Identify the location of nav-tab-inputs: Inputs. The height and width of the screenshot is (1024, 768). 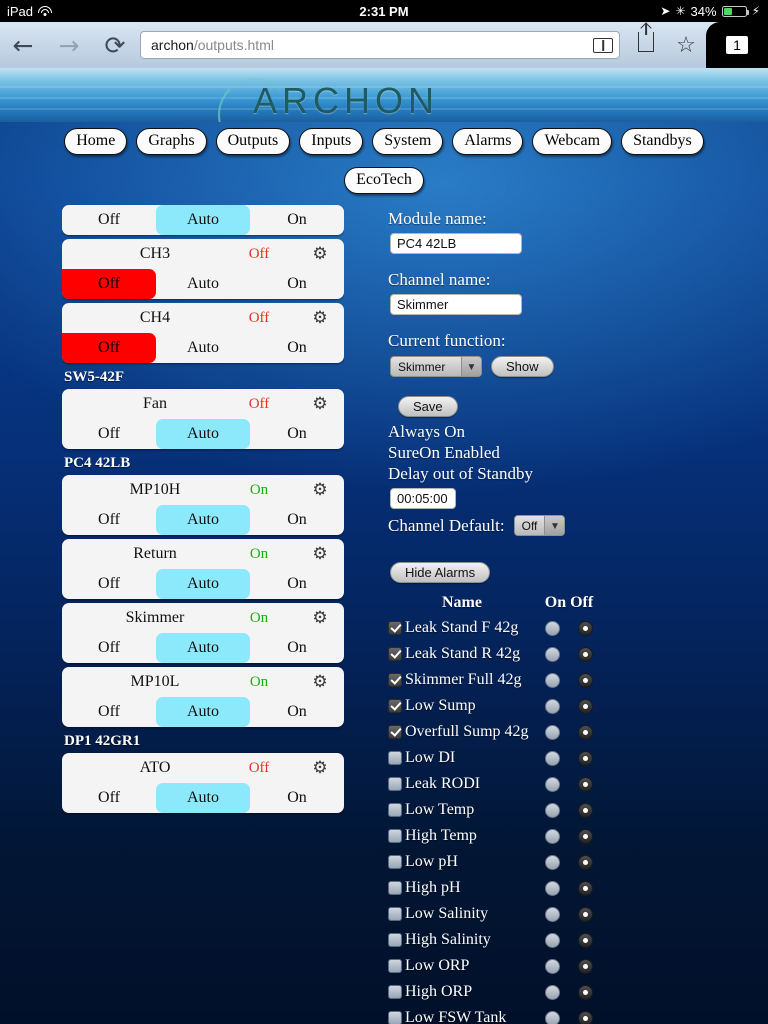
(331, 141).